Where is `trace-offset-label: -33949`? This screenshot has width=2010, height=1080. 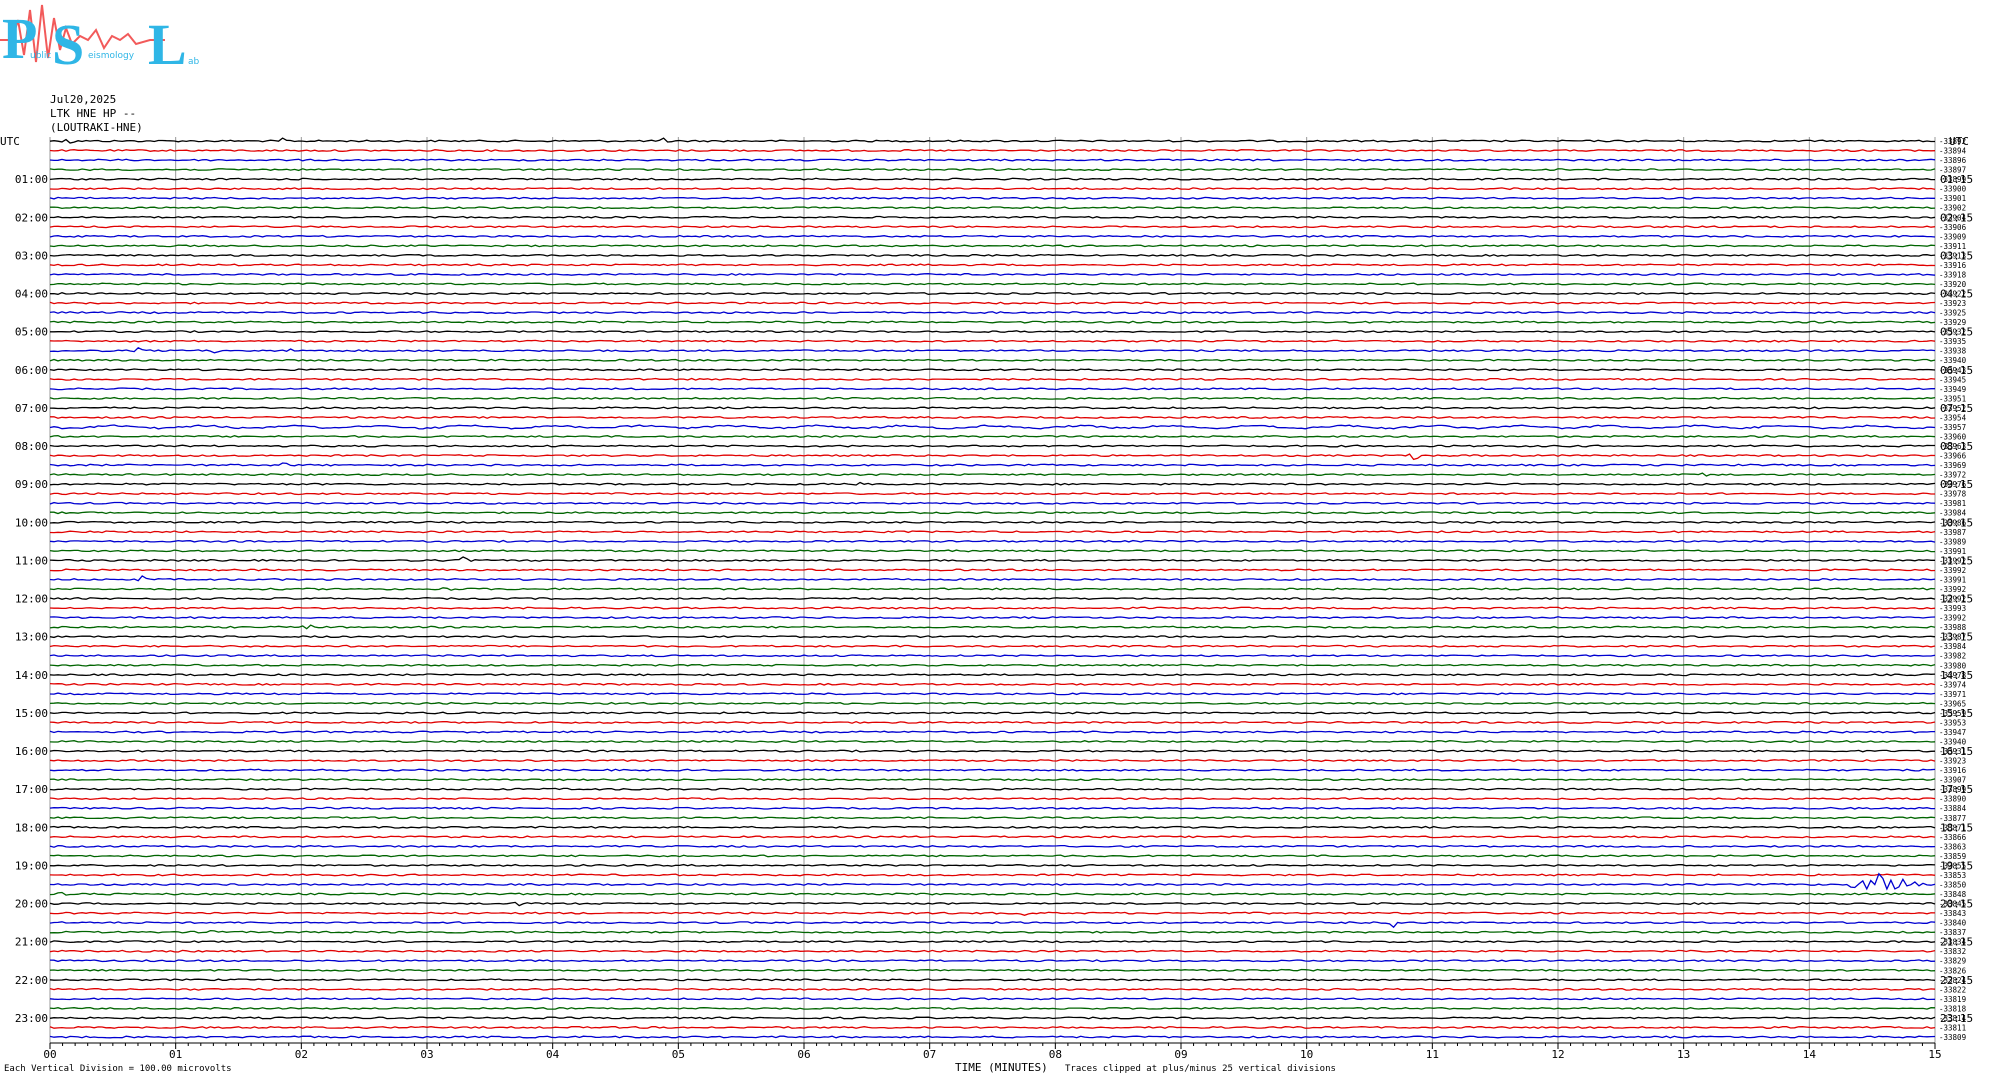
trace-offset-label: -33949 is located at coordinates (1952, 389).